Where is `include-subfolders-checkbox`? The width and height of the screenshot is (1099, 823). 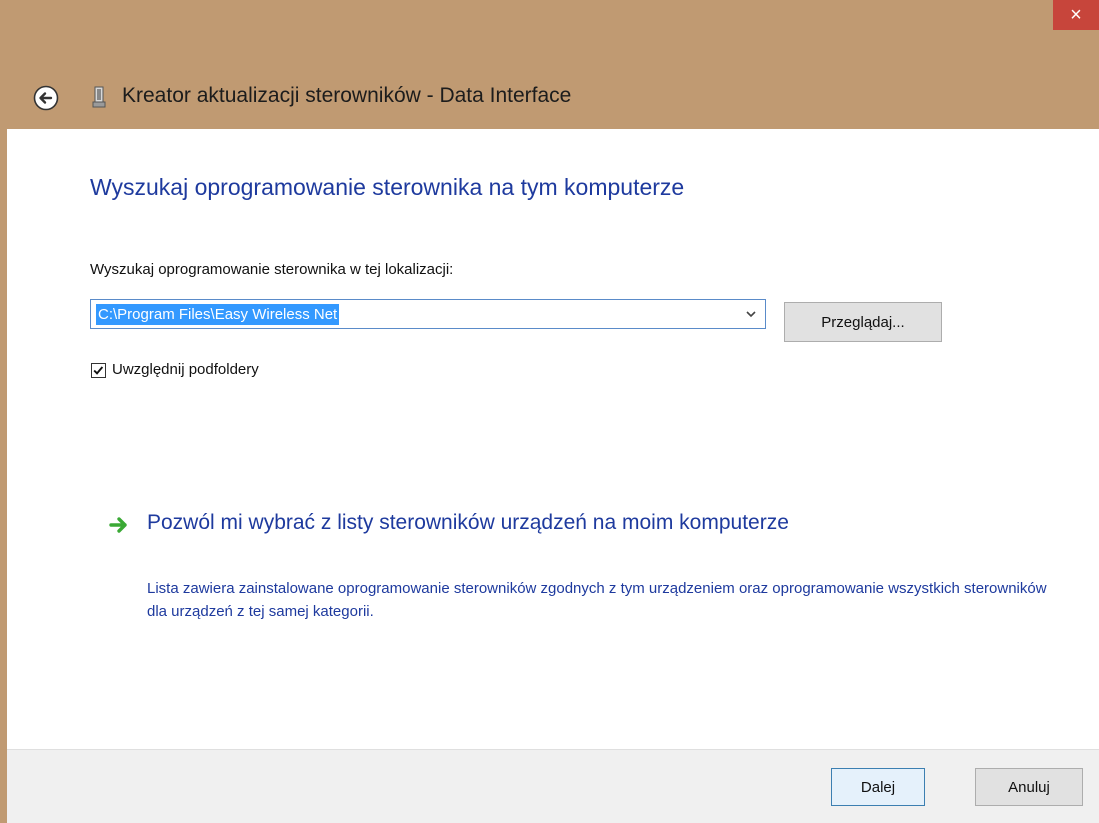
include-subfolders-checkbox is located at coordinates (98, 370).